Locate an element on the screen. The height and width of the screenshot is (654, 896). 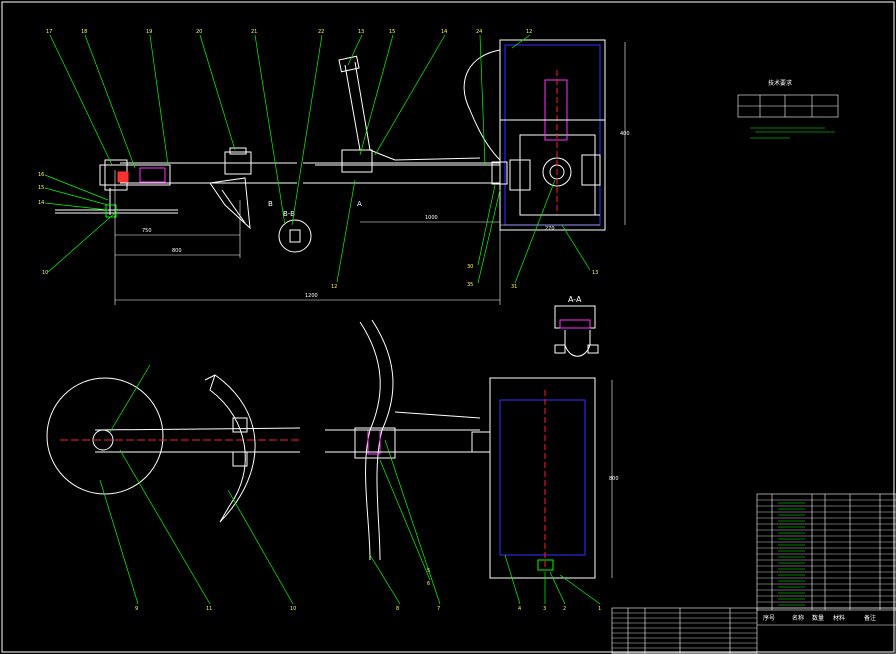
callout-24: 24 is located at coordinates (479, 32).